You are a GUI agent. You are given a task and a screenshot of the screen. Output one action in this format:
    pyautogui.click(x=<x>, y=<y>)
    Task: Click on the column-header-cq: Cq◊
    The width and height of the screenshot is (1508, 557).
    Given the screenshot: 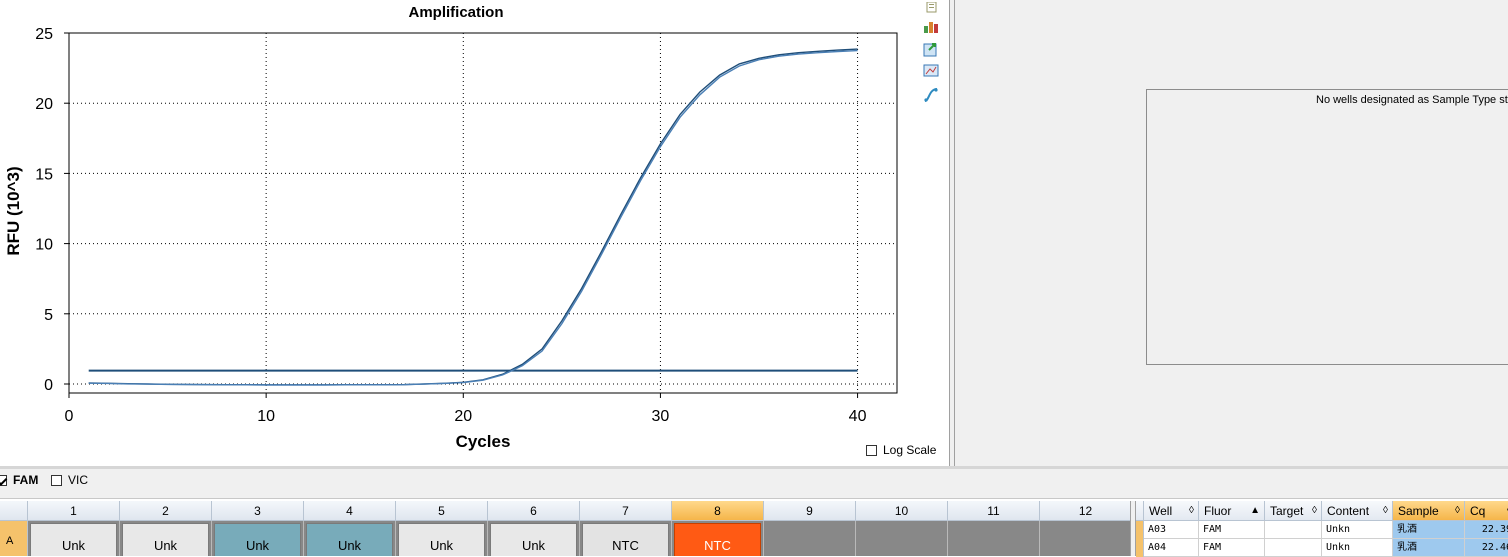 What is the action you would take?
    pyautogui.click(x=1486, y=511)
    